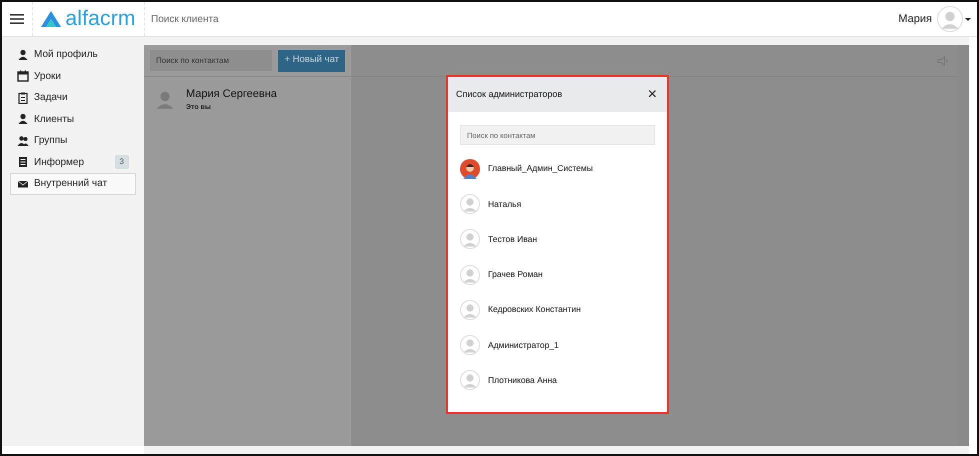 This screenshot has height=456, width=979. What do you see at coordinates (73, 76) in the screenshot?
I see `sidebar-item: Уроки` at bounding box center [73, 76].